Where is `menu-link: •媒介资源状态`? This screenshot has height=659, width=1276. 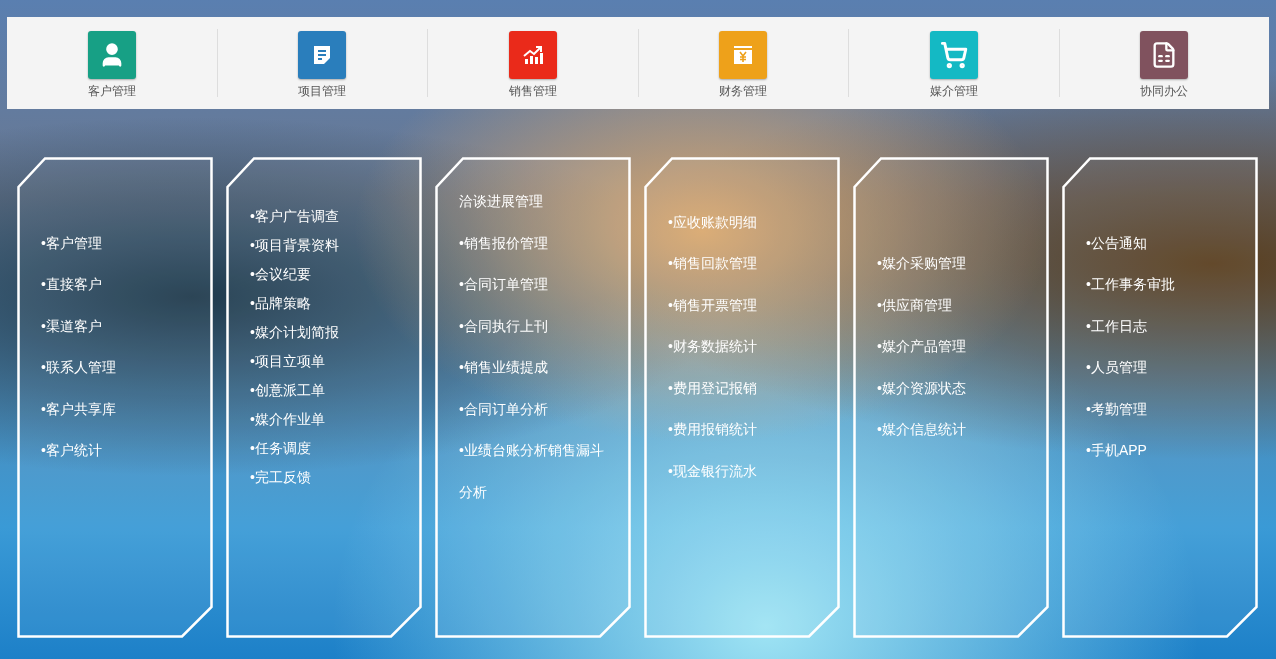 menu-link: •媒介资源状态 is located at coordinates (952, 388).